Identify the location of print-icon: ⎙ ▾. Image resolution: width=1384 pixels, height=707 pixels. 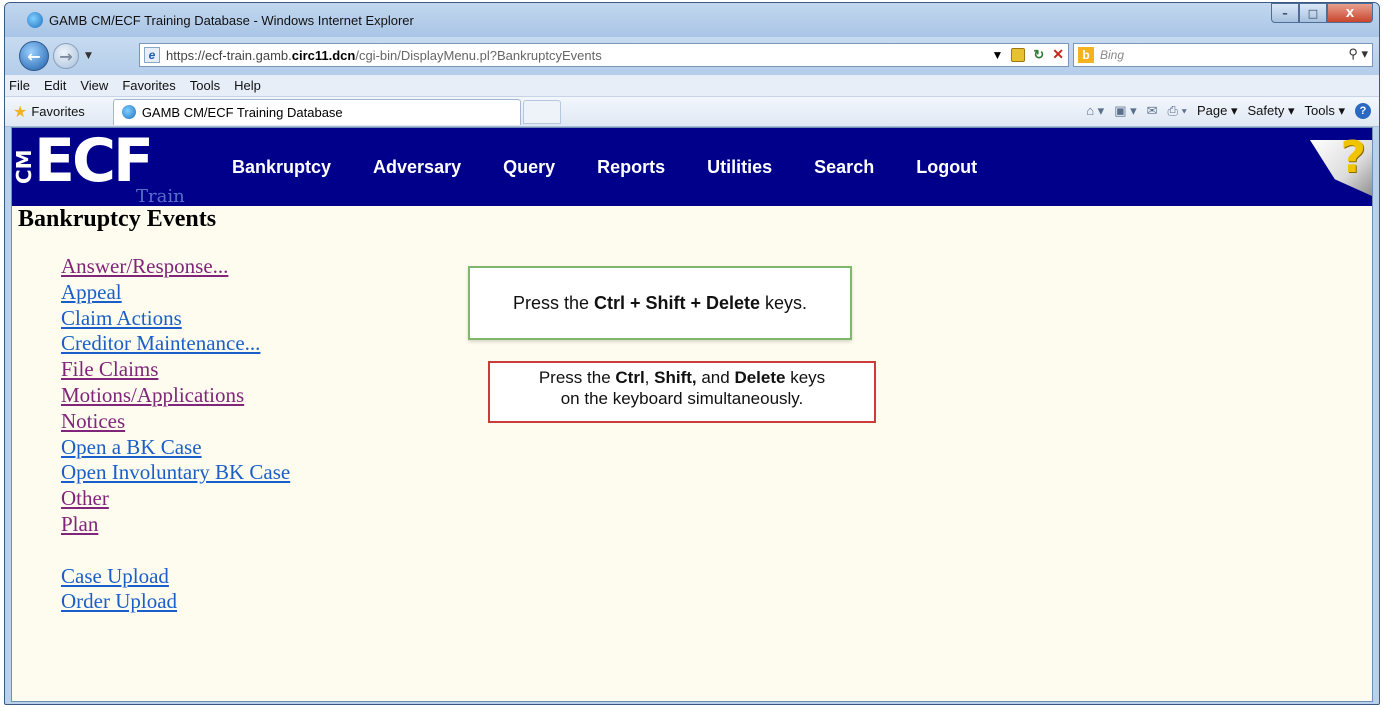
(1177, 111).